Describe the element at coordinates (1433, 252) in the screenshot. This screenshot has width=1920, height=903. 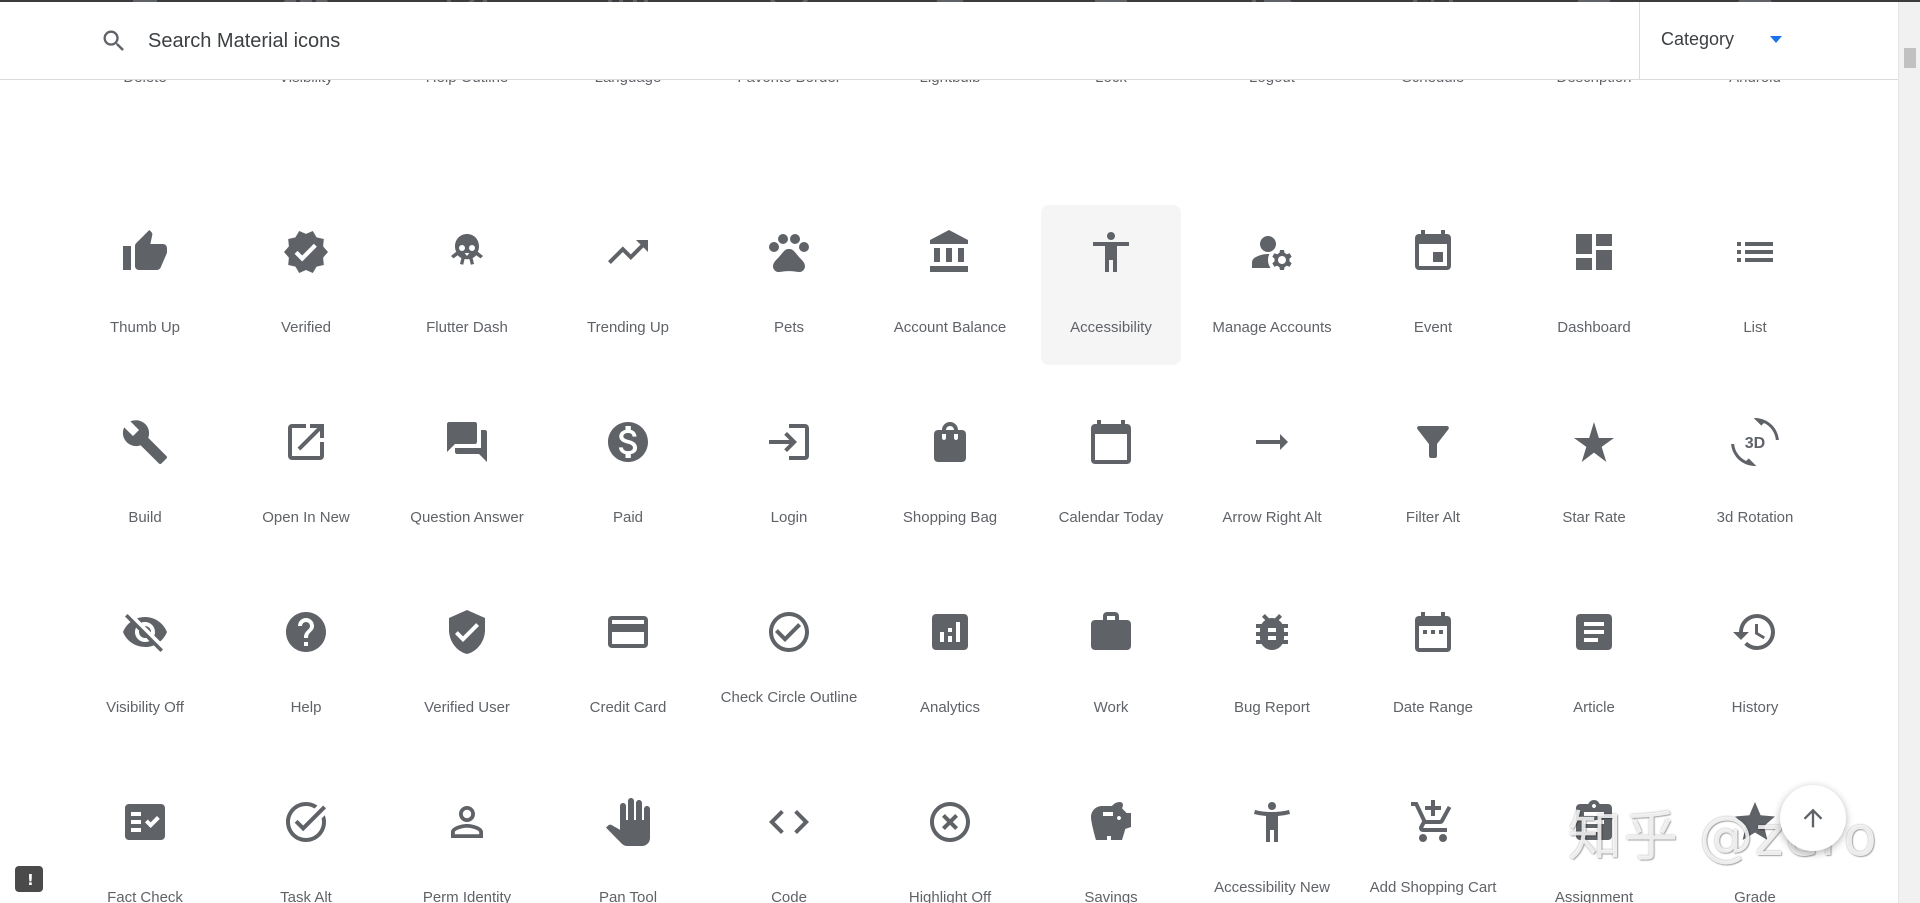
I see `event-icon` at that location.